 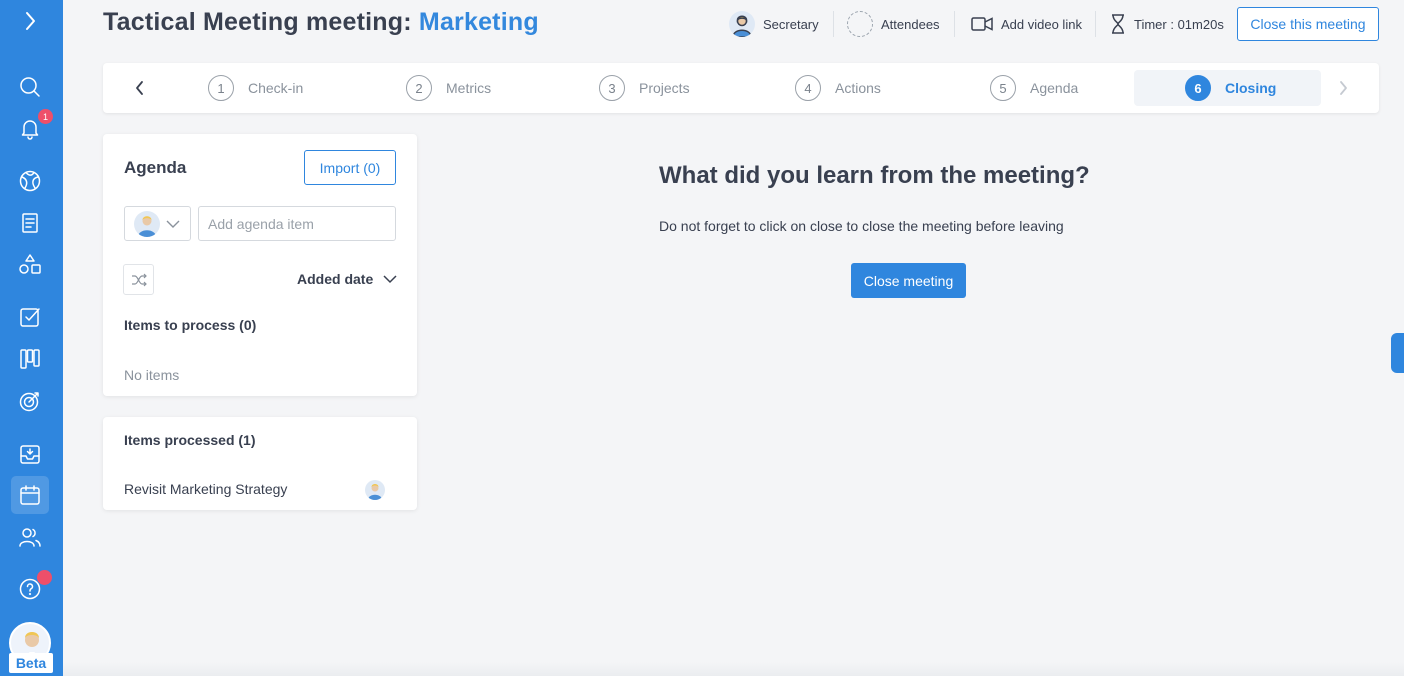 I want to click on step-label: Closing, so click(x=1251, y=88).